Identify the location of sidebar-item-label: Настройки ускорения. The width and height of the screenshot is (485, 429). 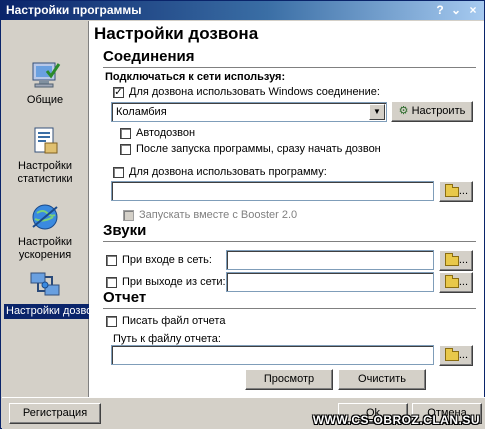
(45, 248).